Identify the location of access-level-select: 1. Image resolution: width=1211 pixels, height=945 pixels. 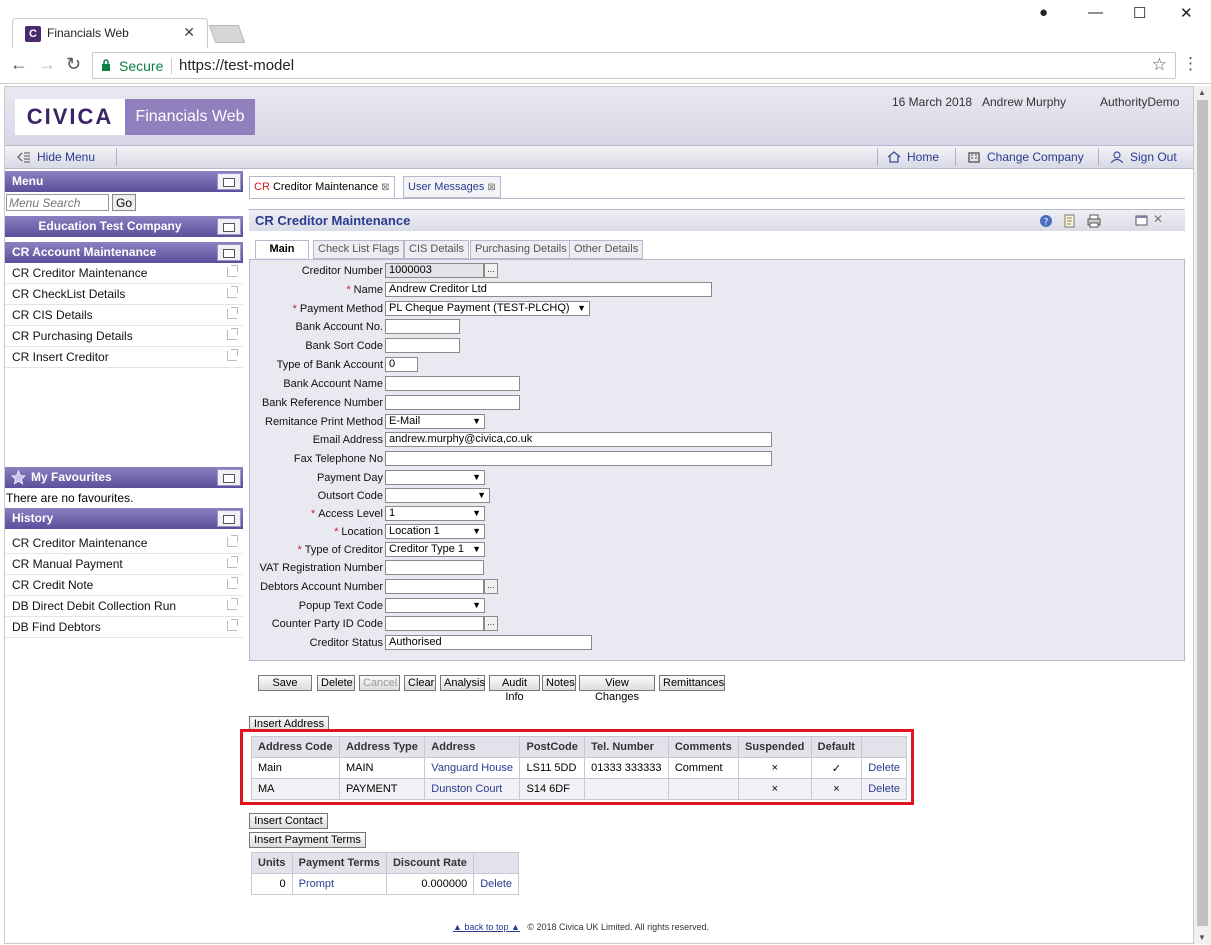
(435, 513).